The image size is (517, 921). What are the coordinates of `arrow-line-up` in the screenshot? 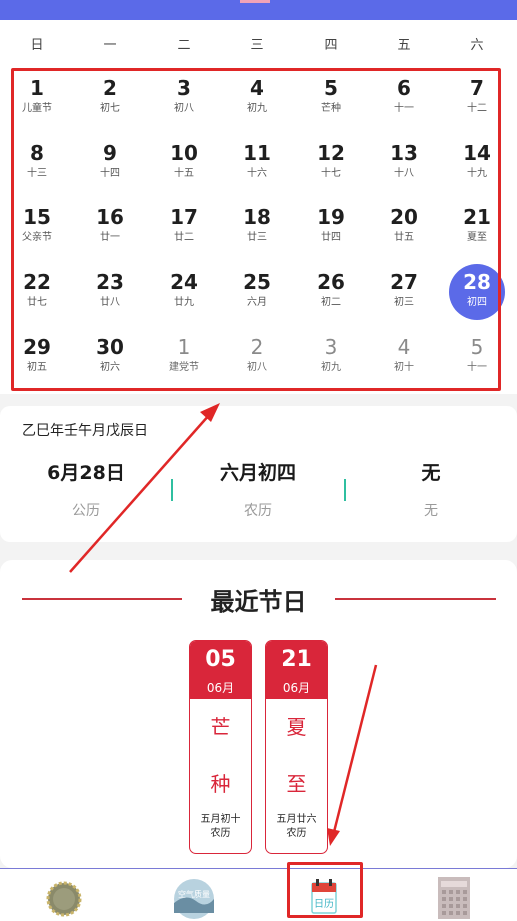 It's located at (140, 493).